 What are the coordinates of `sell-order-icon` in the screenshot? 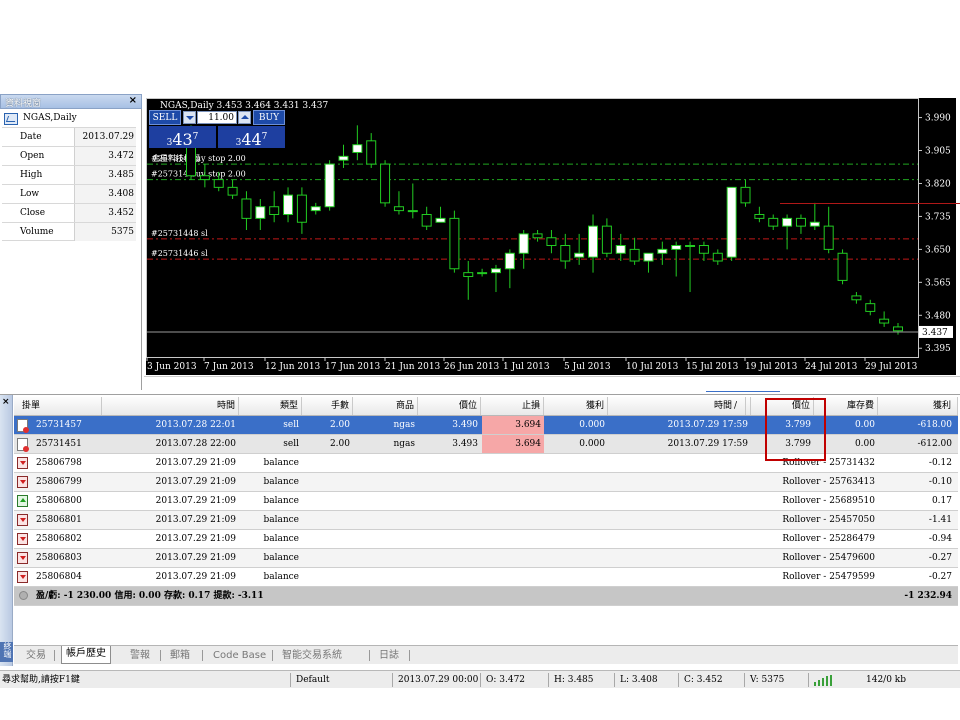 It's located at (23, 426).